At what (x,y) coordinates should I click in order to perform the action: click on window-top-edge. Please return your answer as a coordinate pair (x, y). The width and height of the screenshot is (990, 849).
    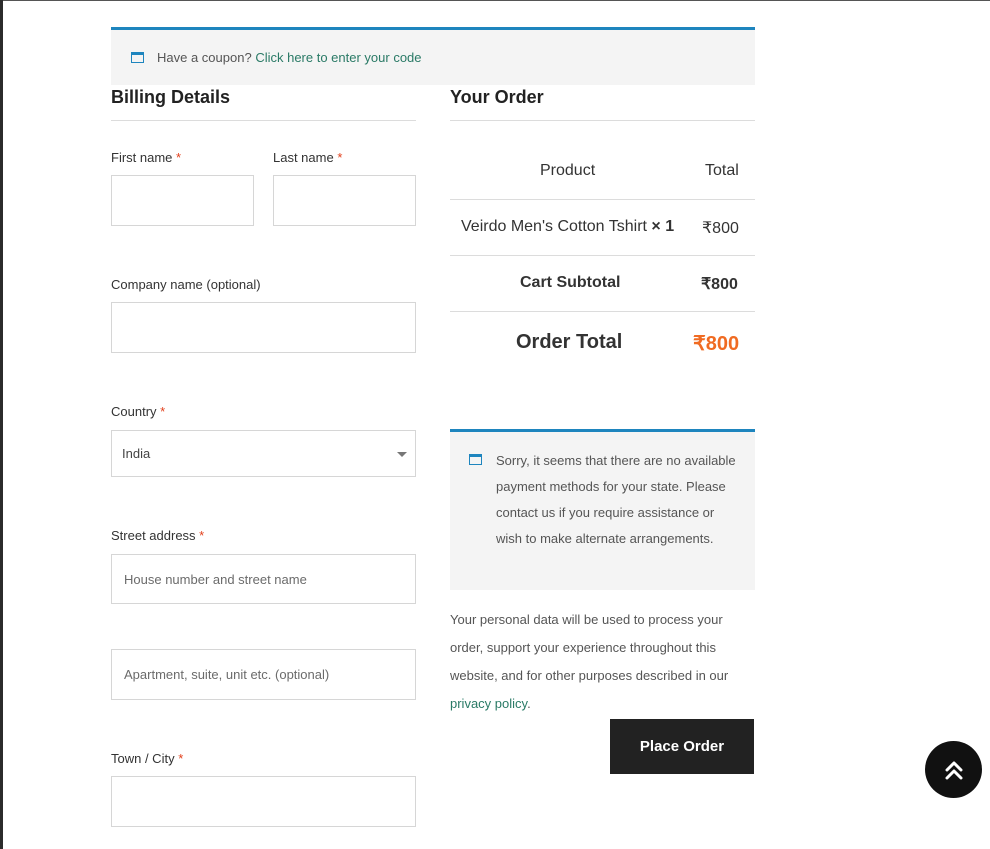
    Looking at the image, I should click on (496, 0).